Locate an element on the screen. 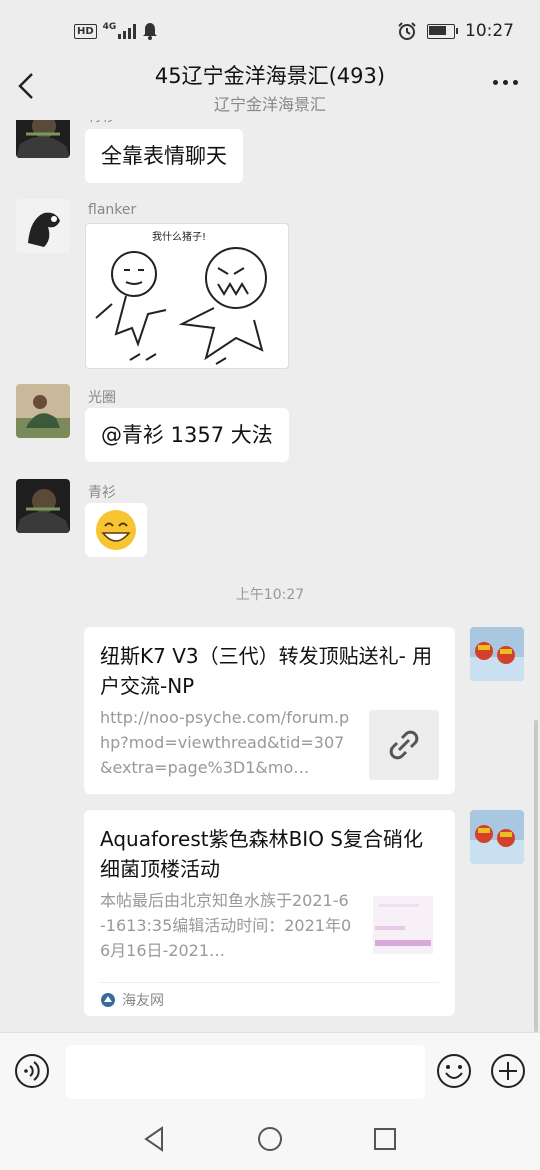  plus-icon is located at coordinates (508, 1071).